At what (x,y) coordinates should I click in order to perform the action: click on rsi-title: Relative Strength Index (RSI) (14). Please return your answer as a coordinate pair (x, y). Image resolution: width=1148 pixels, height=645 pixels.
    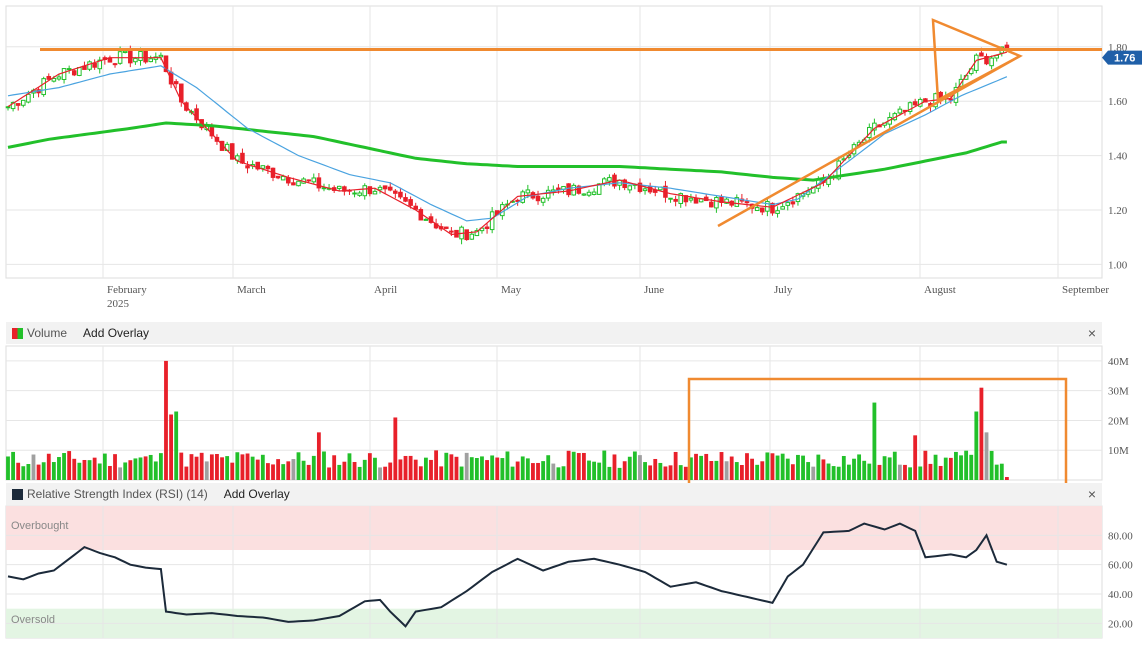
    Looking at the image, I should click on (117, 494).